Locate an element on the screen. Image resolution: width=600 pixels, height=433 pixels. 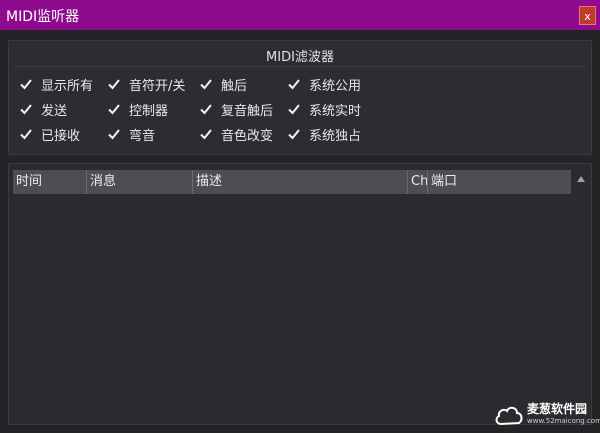
filter-checkbox-show-all: 显示所有 is located at coordinates (56, 84).